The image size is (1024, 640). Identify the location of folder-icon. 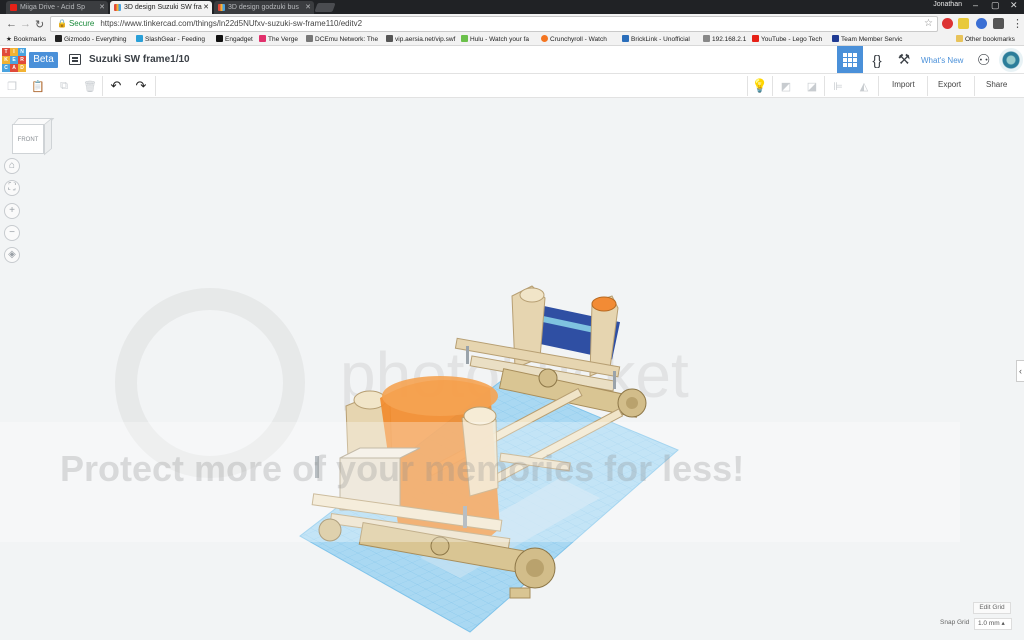
(959, 38).